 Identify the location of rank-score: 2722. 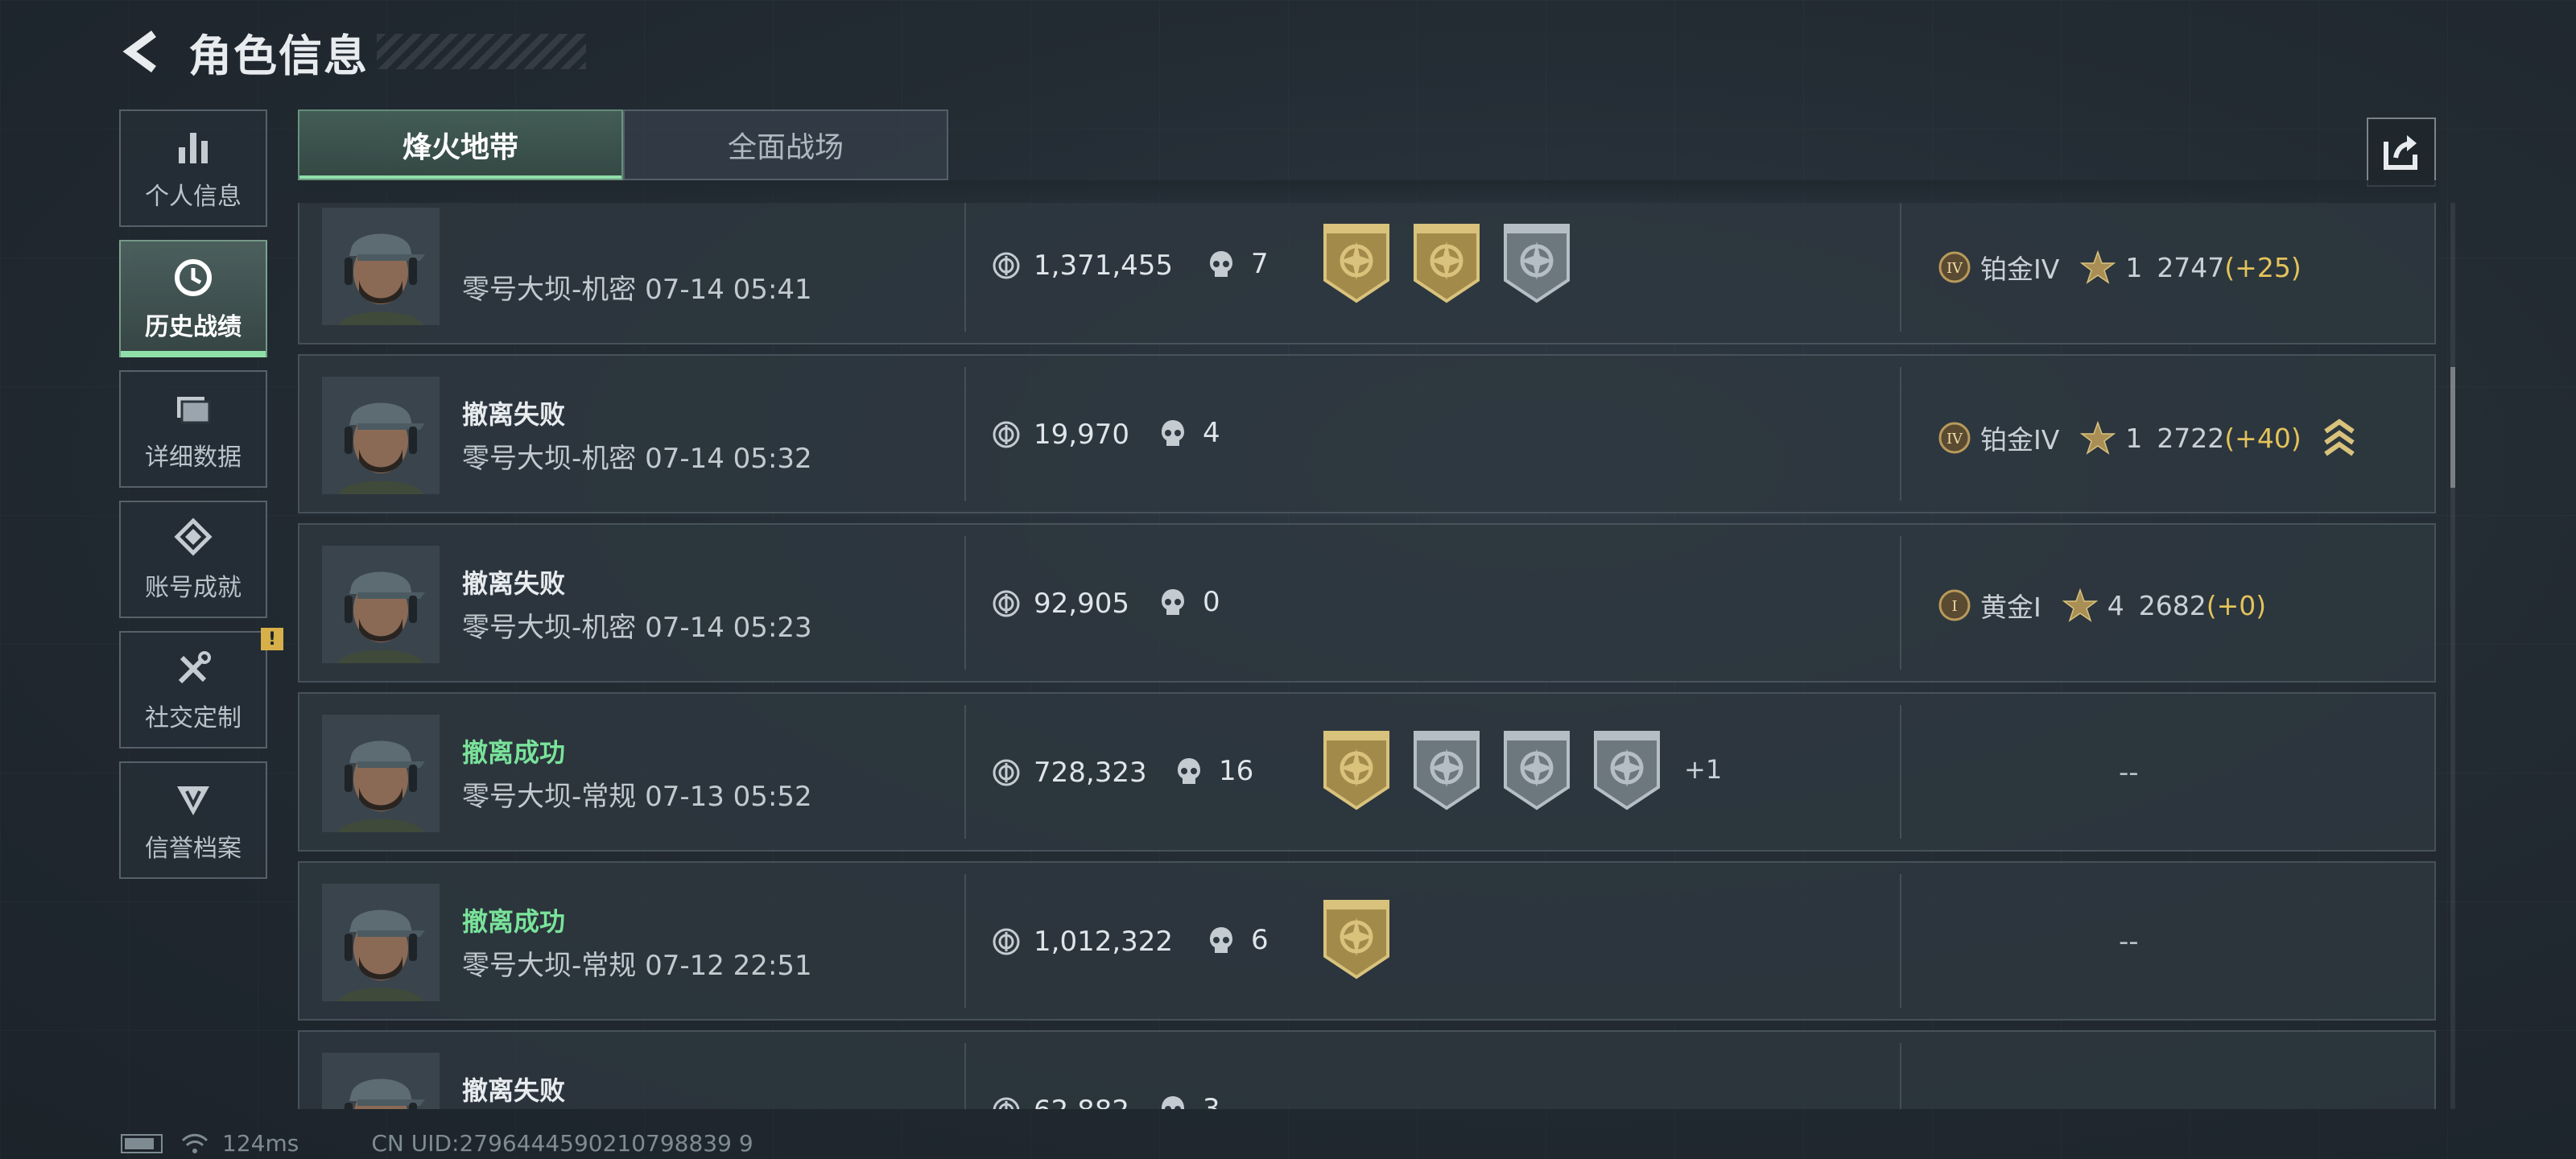
(2191, 438).